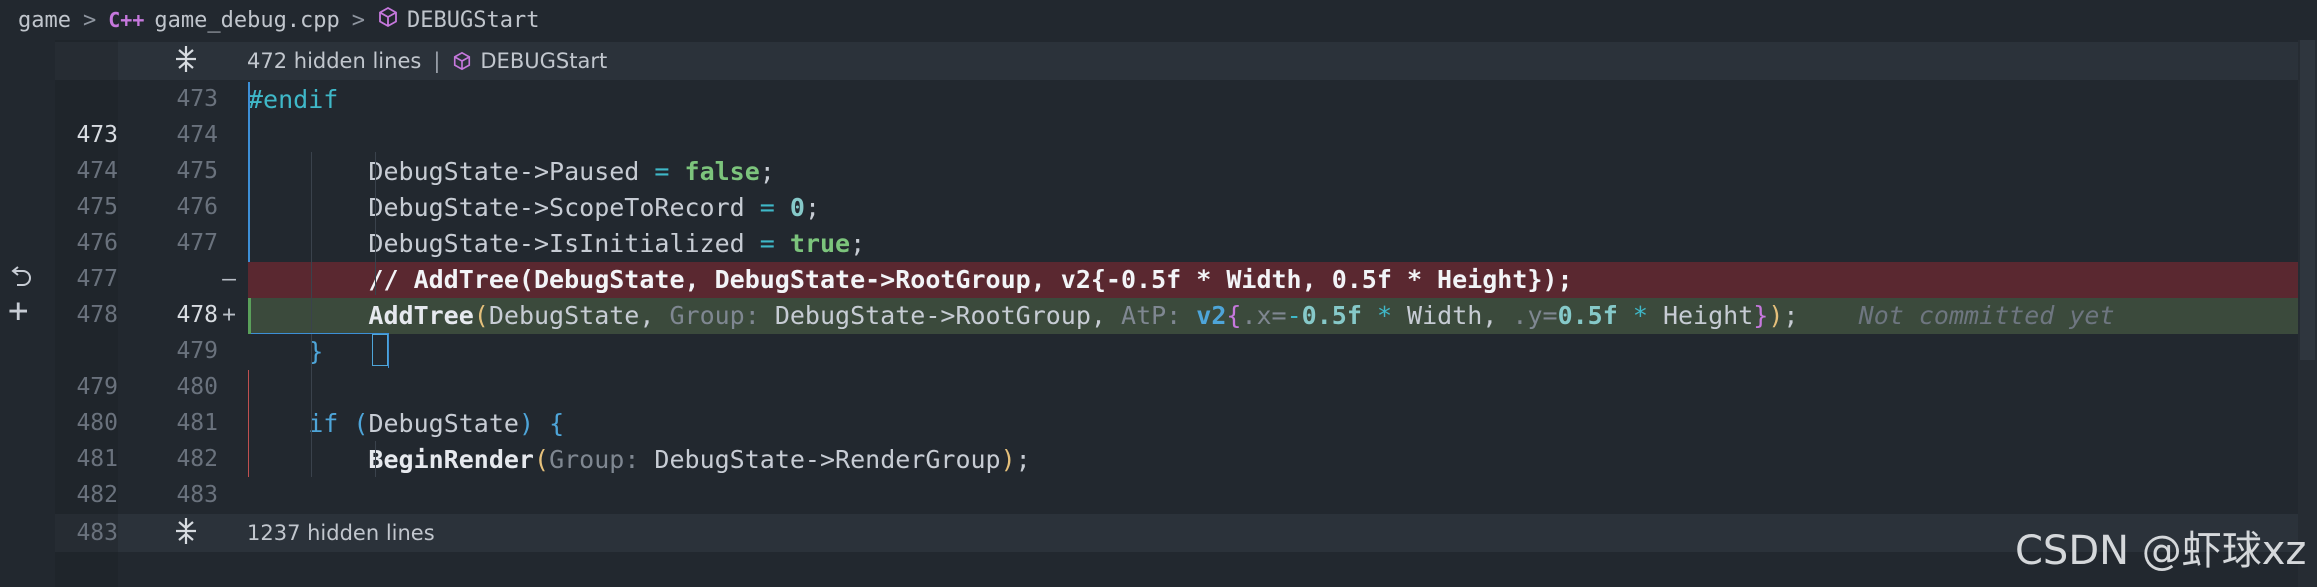 This screenshot has height=587, width=2317. I want to click on old-line-number: 483, so click(97, 533).